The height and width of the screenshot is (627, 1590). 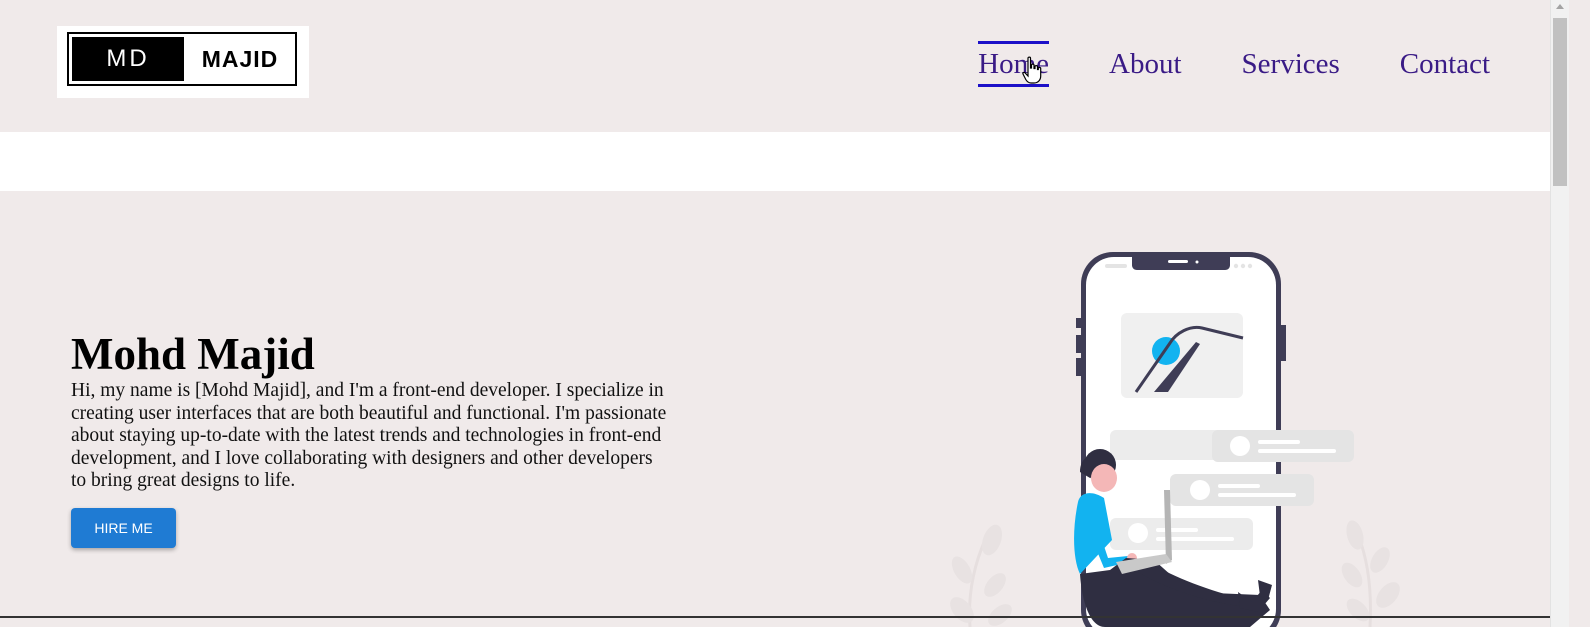 I want to click on logo-right-text: MAJID, so click(x=240, y=58).